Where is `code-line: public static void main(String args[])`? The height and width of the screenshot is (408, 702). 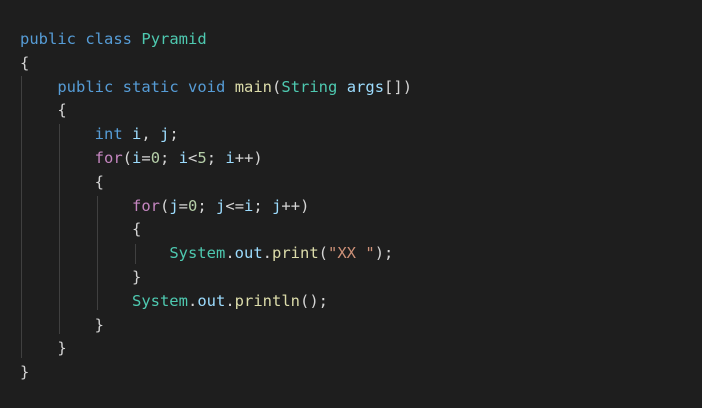
code-line: public static void main(String args[]) is located at coordinates (361, 88).